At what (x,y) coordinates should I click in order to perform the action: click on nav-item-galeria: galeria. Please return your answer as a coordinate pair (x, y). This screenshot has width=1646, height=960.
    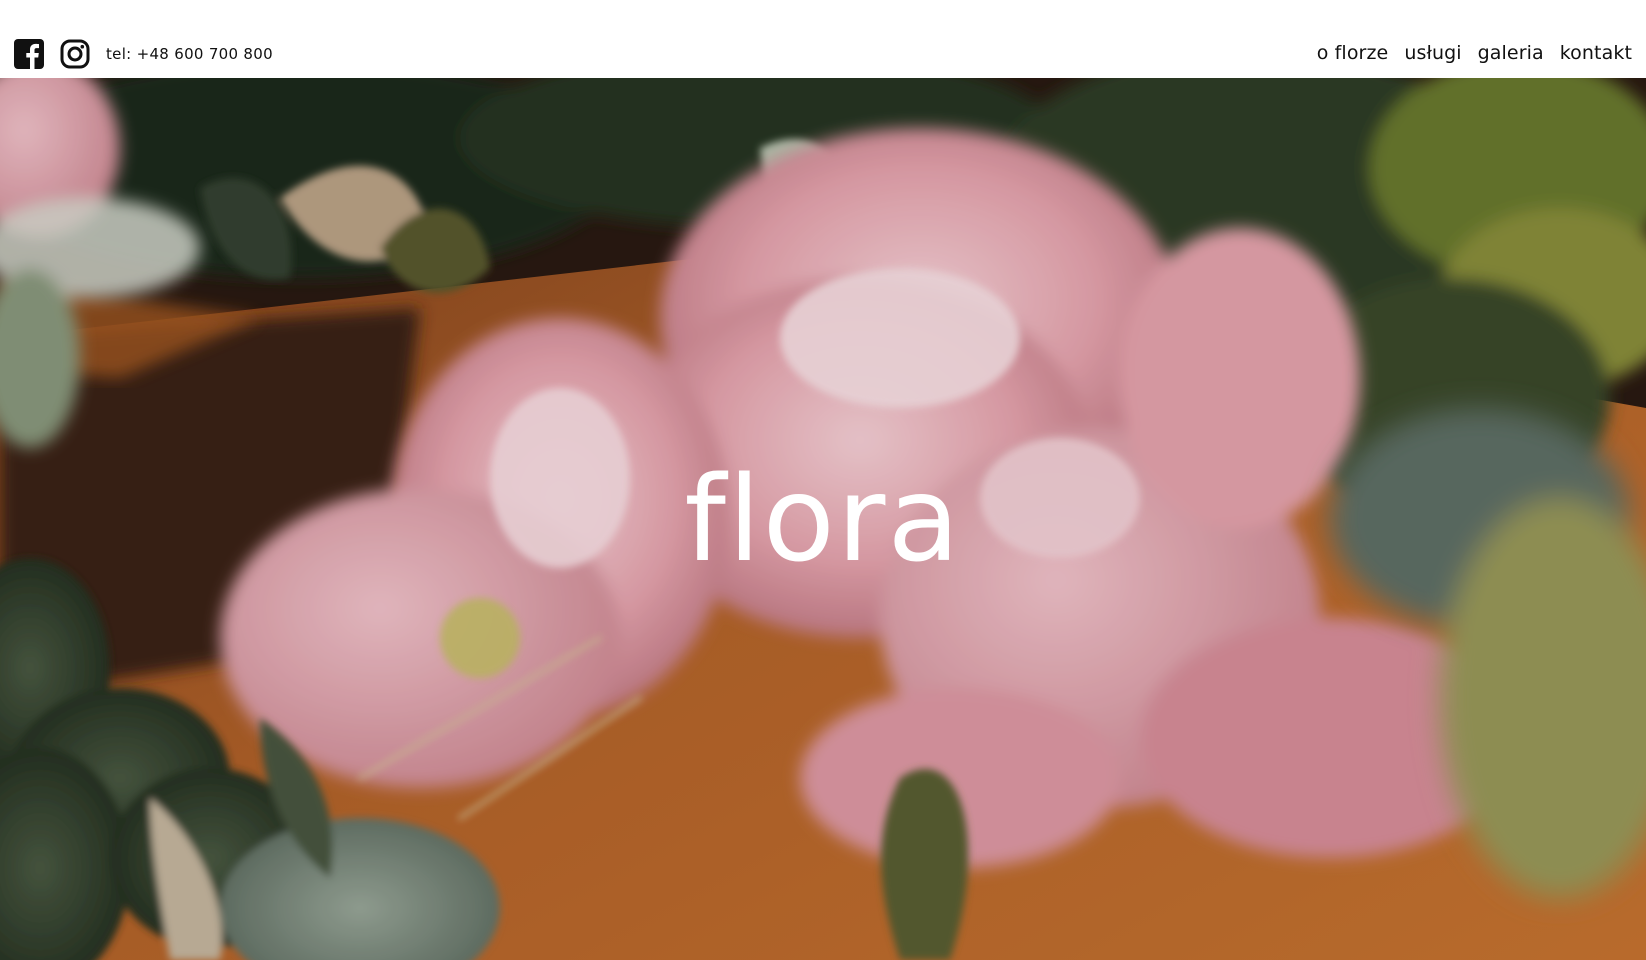
    Looking at the image, I should click on (1511, 53).